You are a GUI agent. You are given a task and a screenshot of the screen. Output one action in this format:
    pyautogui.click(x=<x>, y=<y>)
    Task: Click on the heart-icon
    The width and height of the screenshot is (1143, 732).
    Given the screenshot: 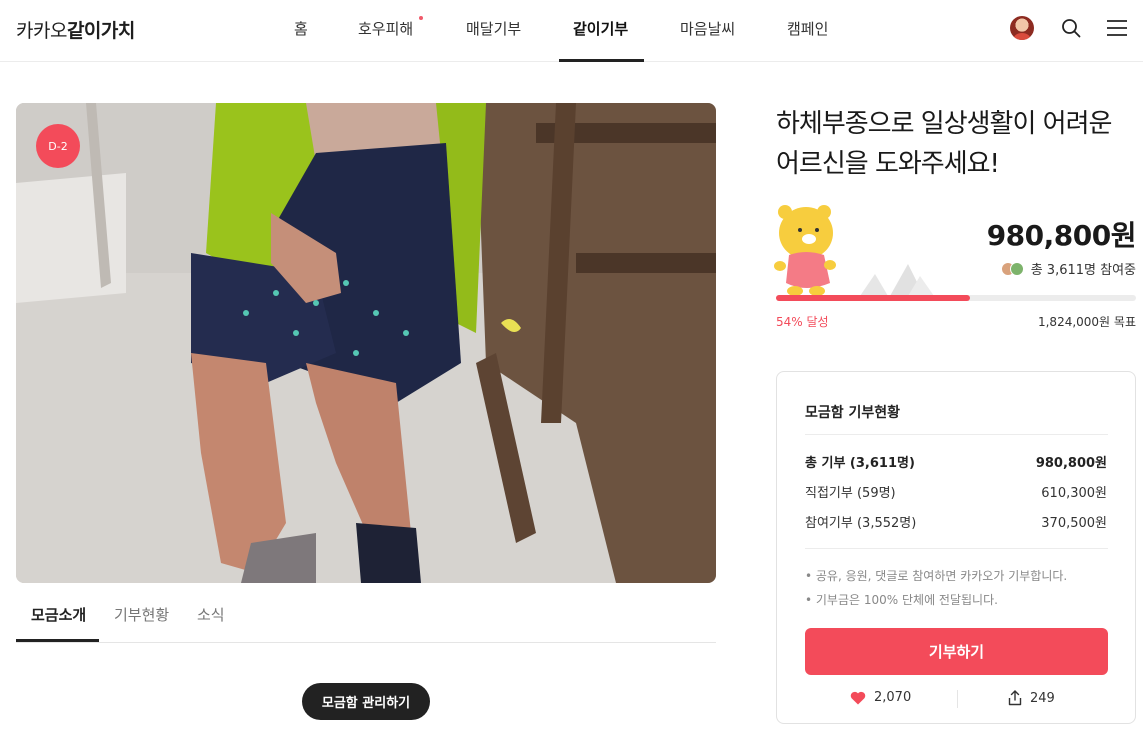 What is the action you would take?
    pyautogui.click(x=858, y=697)
    